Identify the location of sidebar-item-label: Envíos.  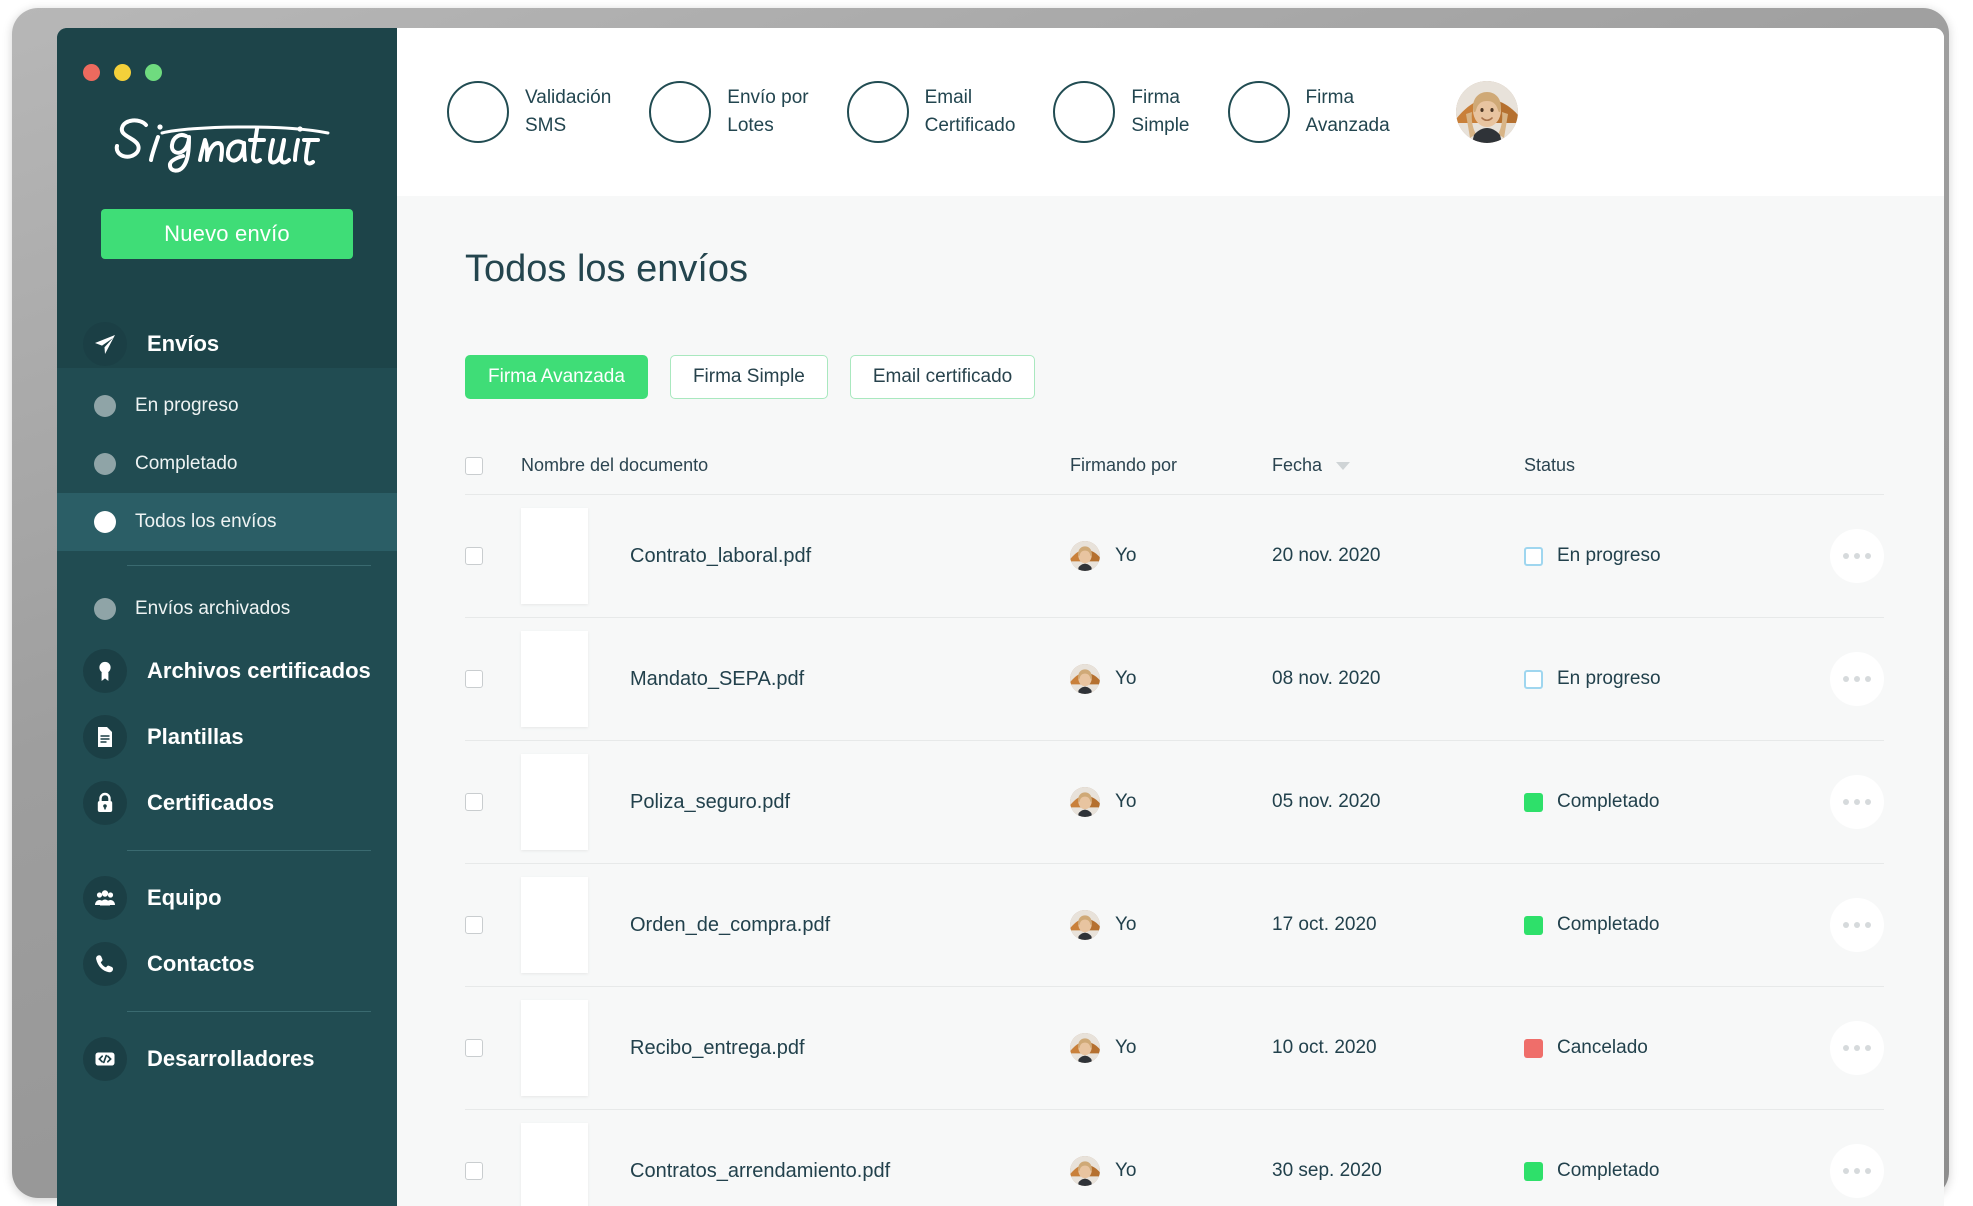
(183, 343).